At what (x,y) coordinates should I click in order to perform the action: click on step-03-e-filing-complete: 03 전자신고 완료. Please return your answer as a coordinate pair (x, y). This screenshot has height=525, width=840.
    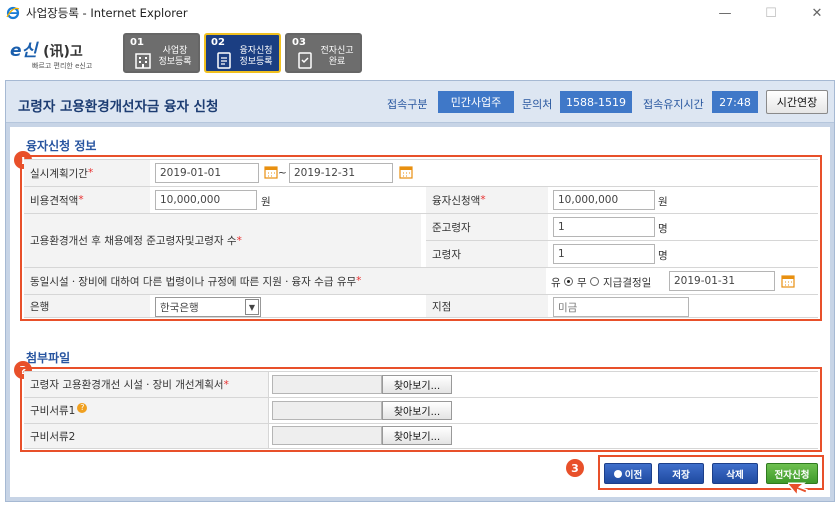
    Looking at the image, I should click on (323, 53).